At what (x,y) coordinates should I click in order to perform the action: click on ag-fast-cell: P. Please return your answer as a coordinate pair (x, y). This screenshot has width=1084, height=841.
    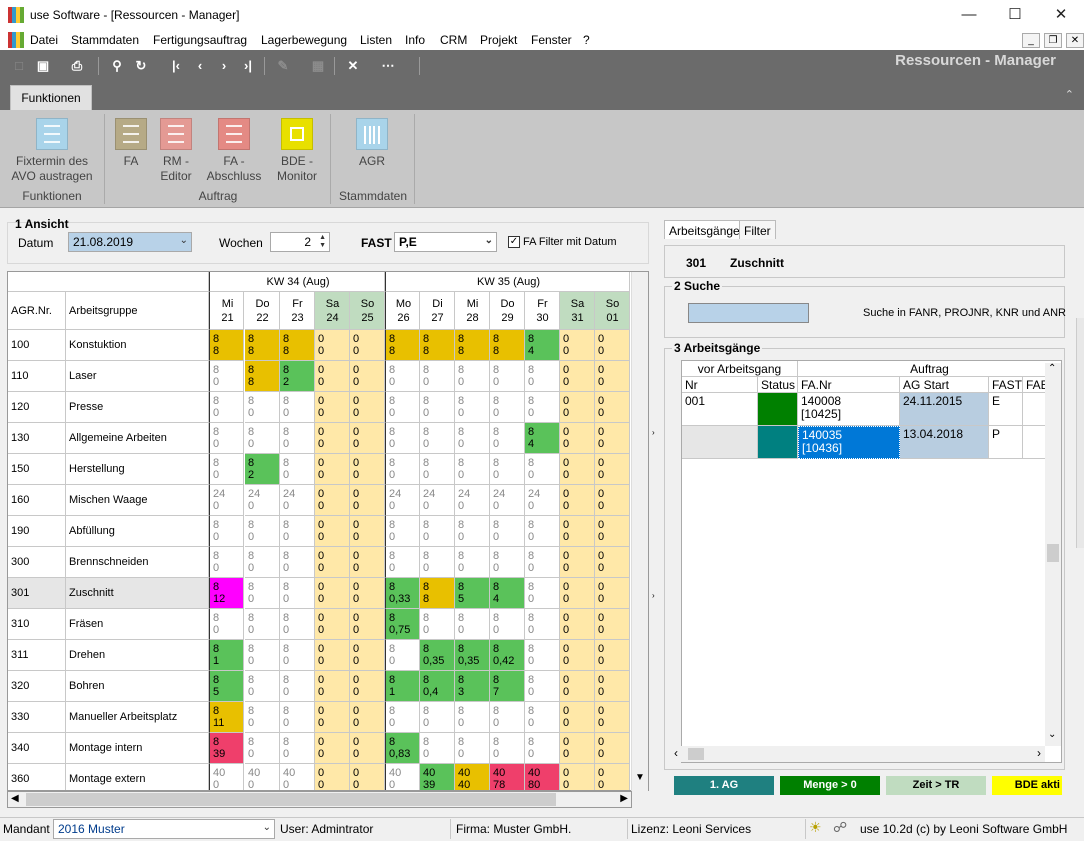
    Looking at the image, I should click on (1006, 442).